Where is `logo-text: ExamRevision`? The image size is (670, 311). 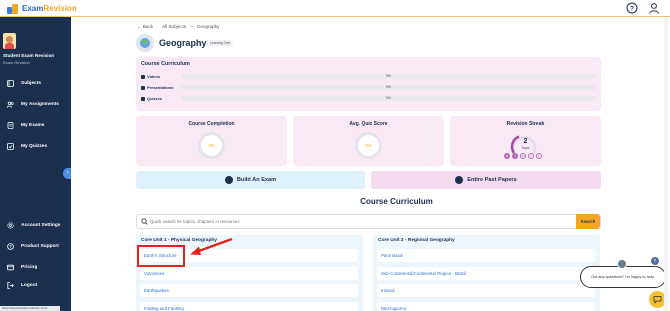
logo-text: ExamRevision is located at coordinates (49, 8).